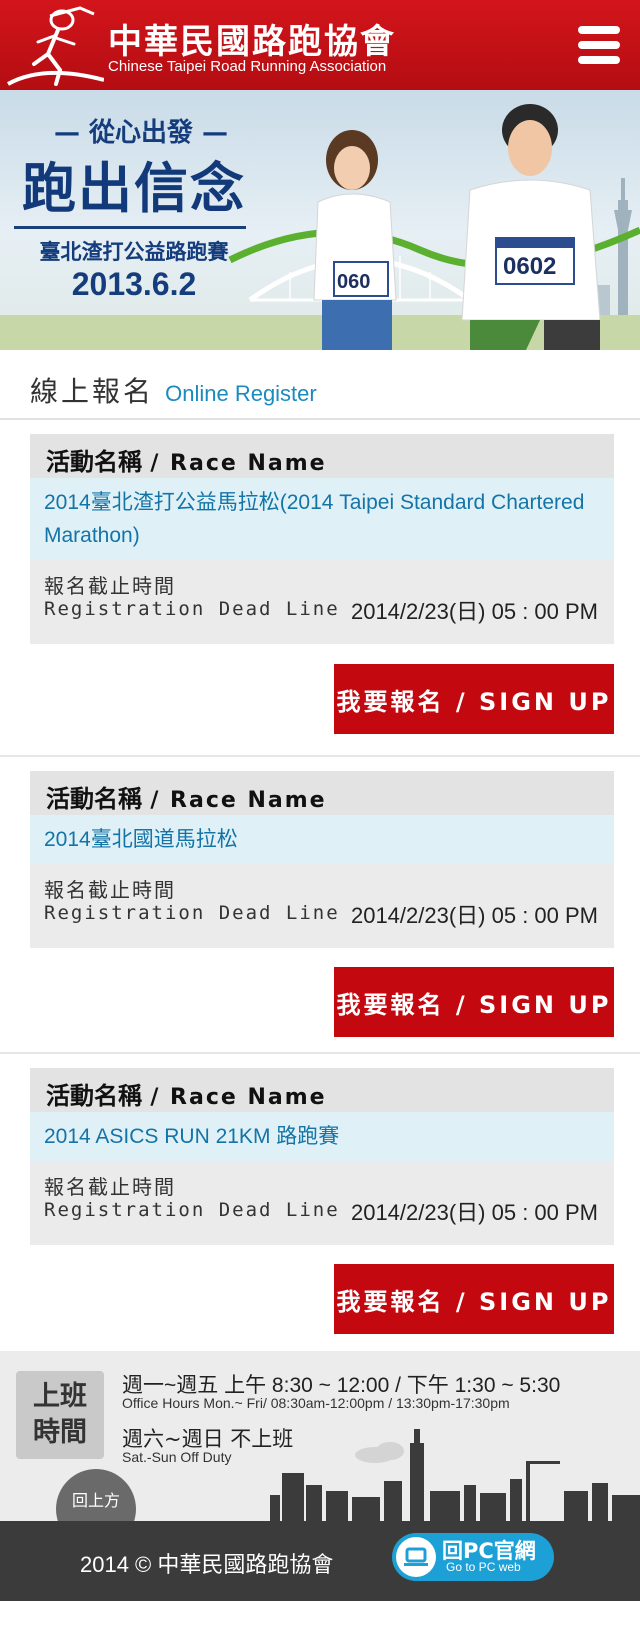 The width and height of the screenshot is (640, 1630). I want to click on laptop-icon, so click(416, 1556).